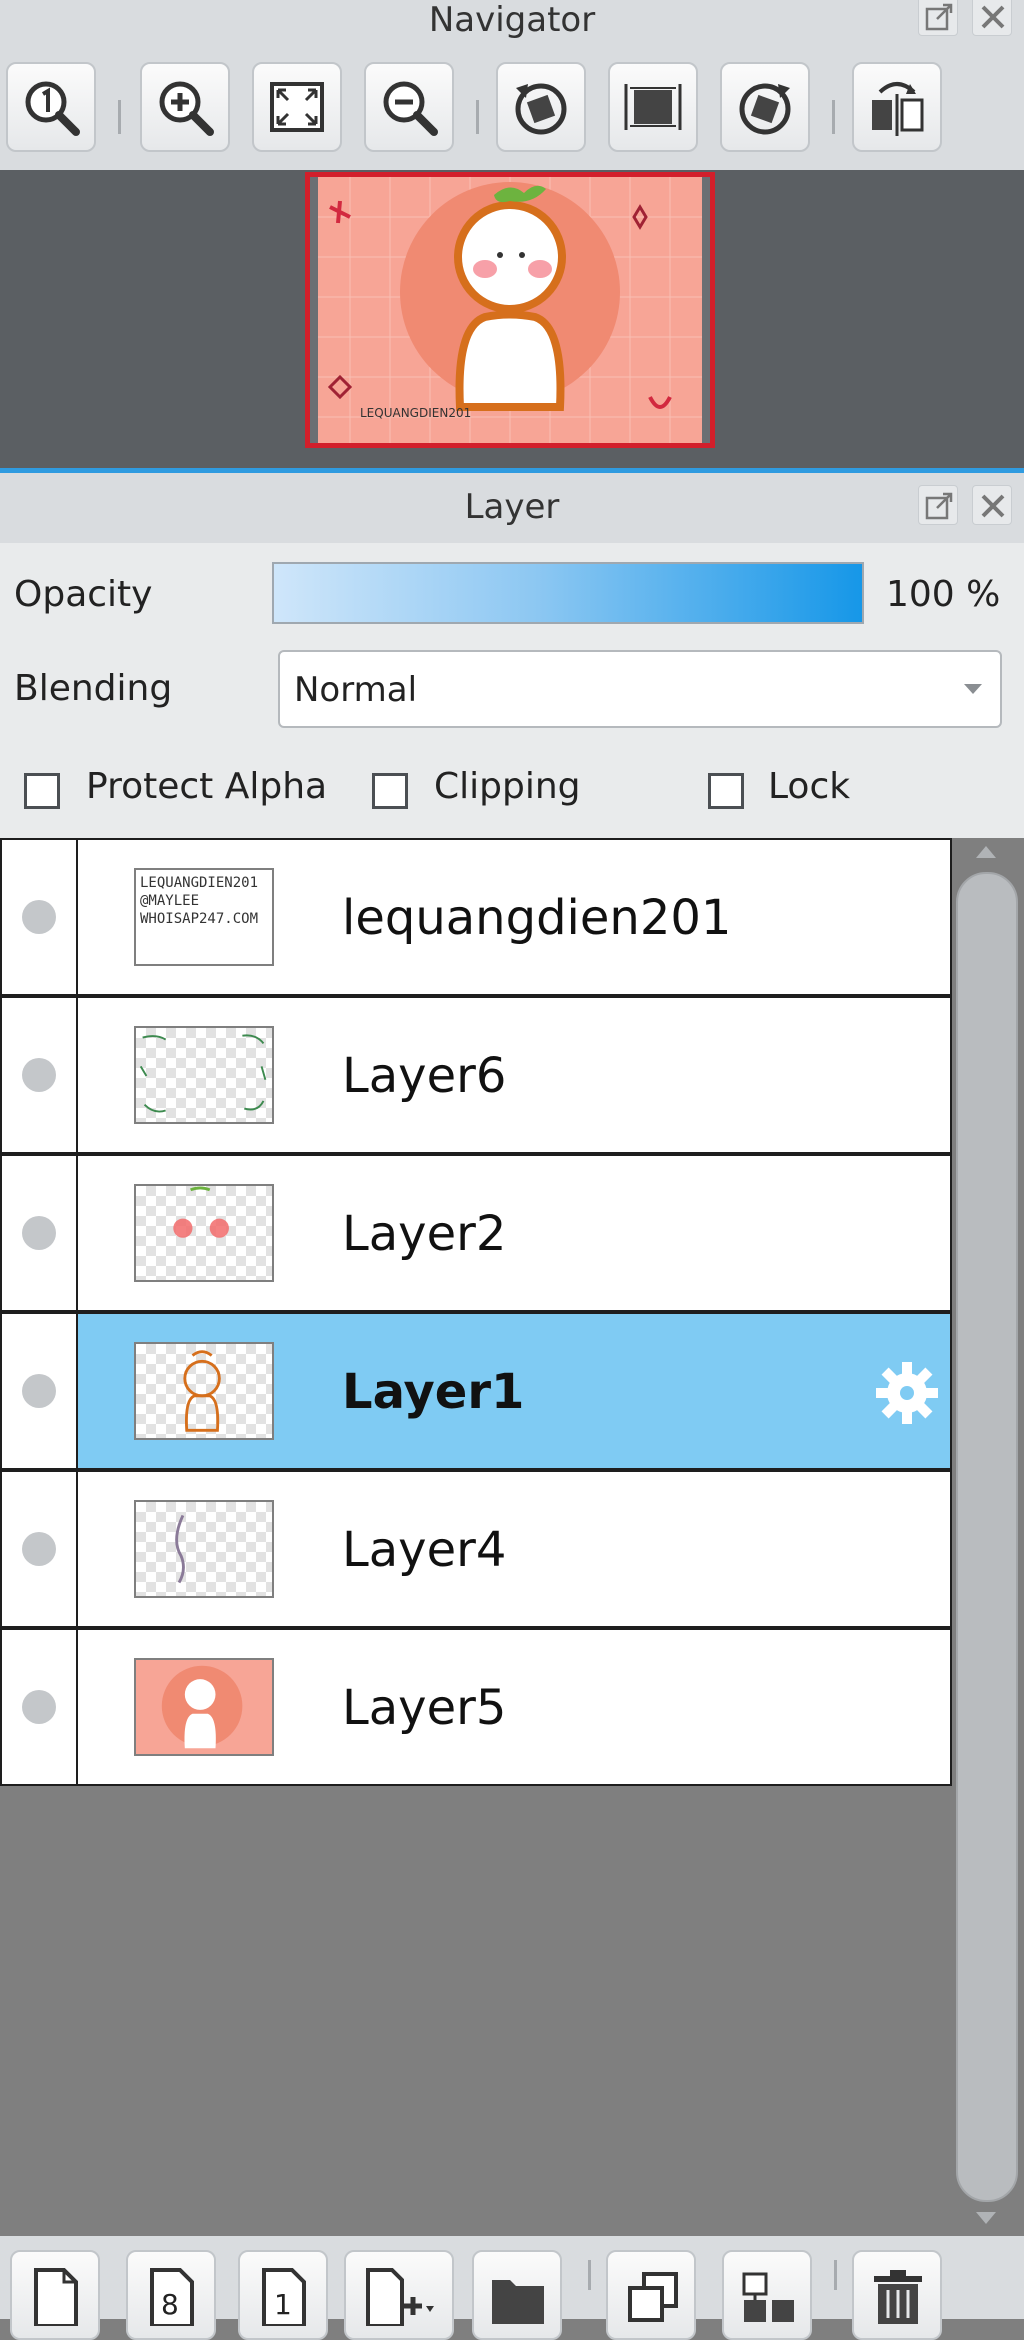 Image resolution: width=1024 pixels, height=2340 pixels. I want to click on opacity-slider, so click(568, 593).